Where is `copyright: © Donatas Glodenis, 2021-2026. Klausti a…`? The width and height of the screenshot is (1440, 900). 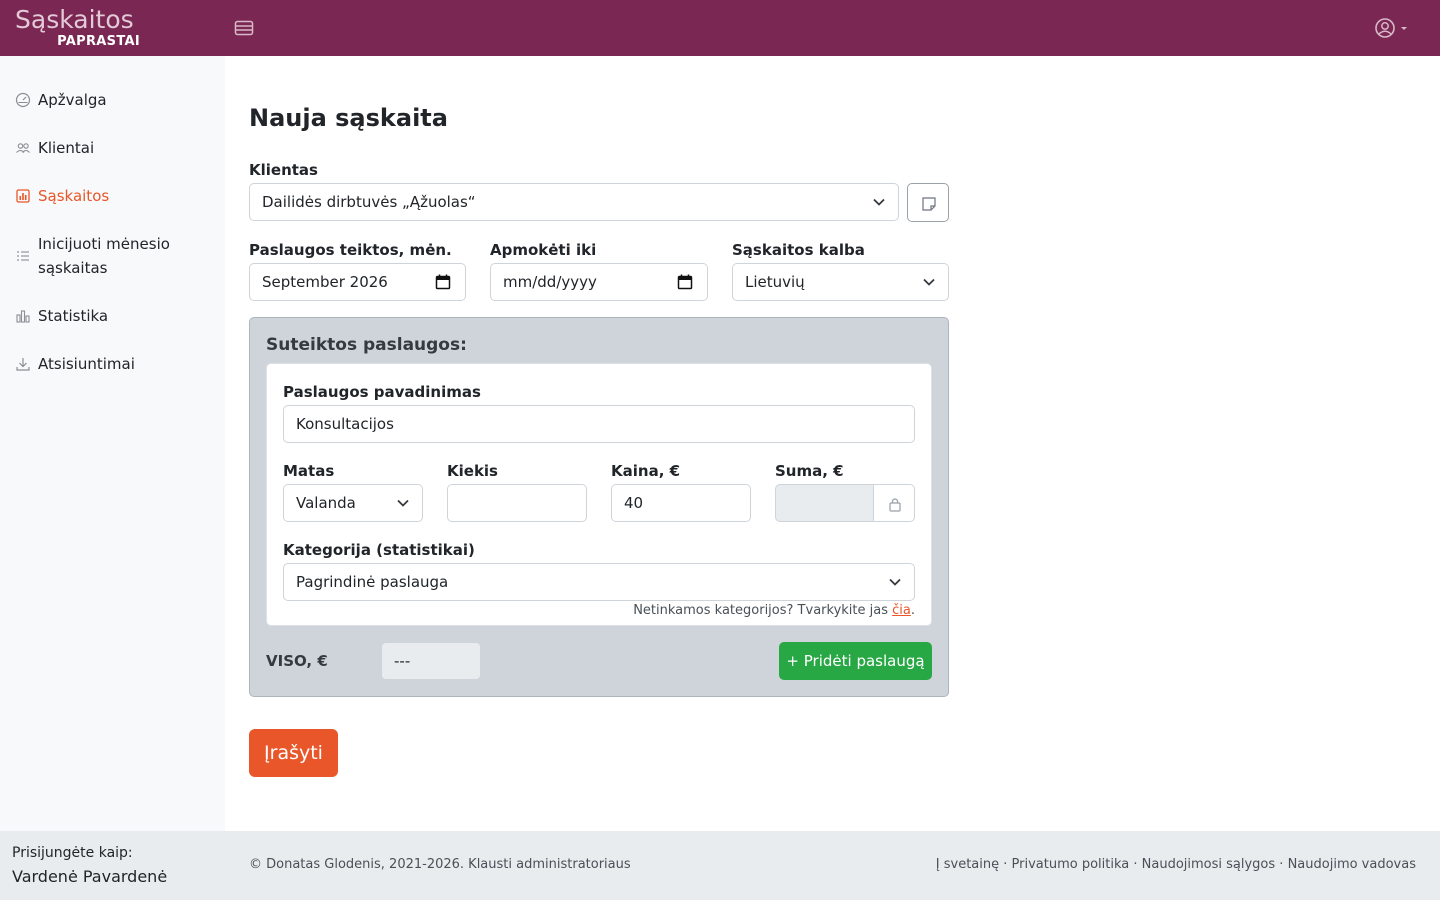 copyright: © Donatas Glodenis, 2021-2026. Klausti a… is located at coordinates (440, 864).